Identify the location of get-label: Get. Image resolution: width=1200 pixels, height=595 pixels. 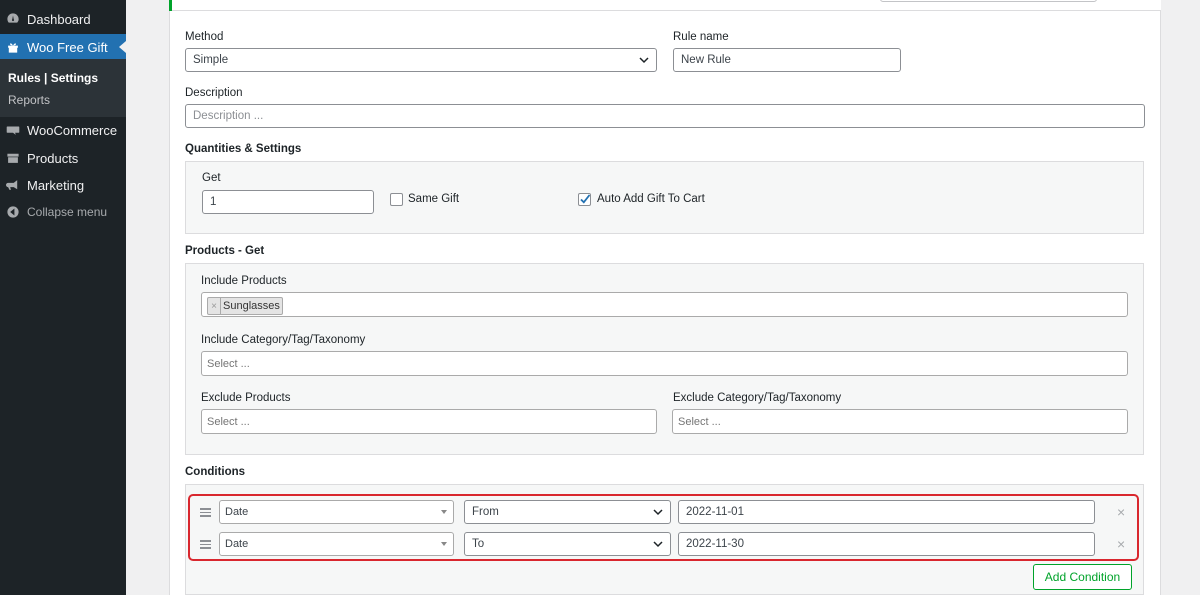
(211, 178).